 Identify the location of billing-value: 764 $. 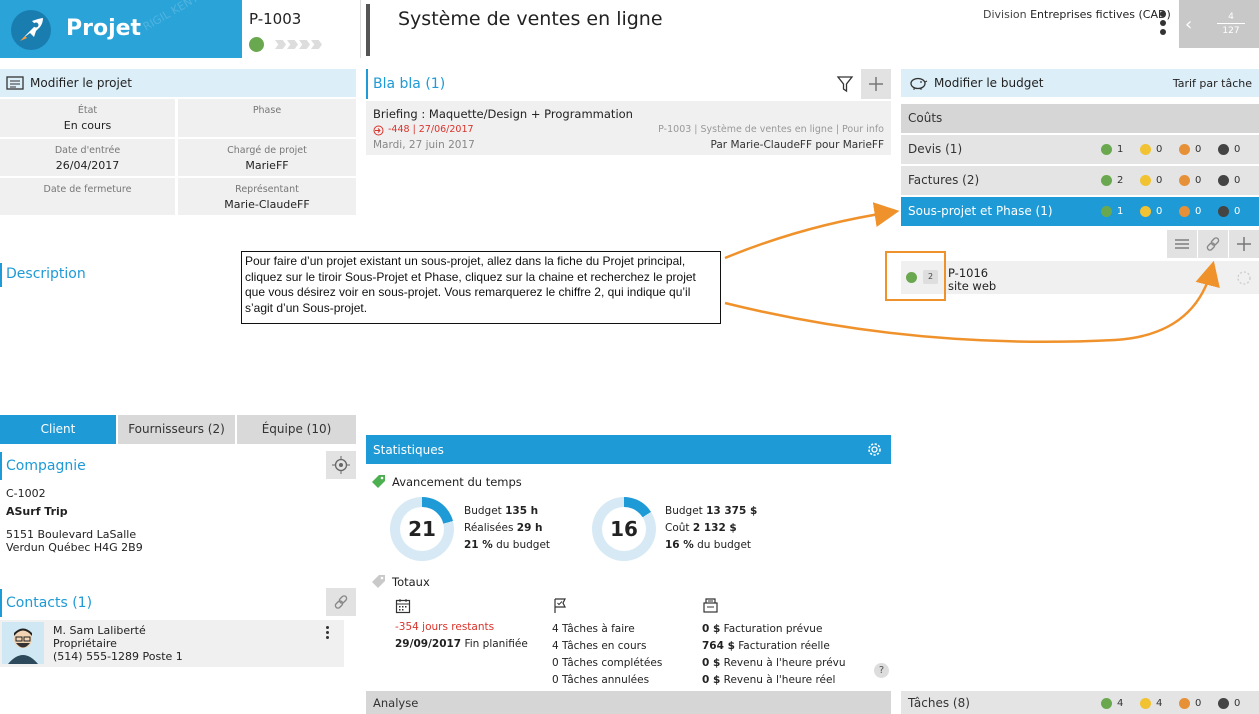
(718, 646).